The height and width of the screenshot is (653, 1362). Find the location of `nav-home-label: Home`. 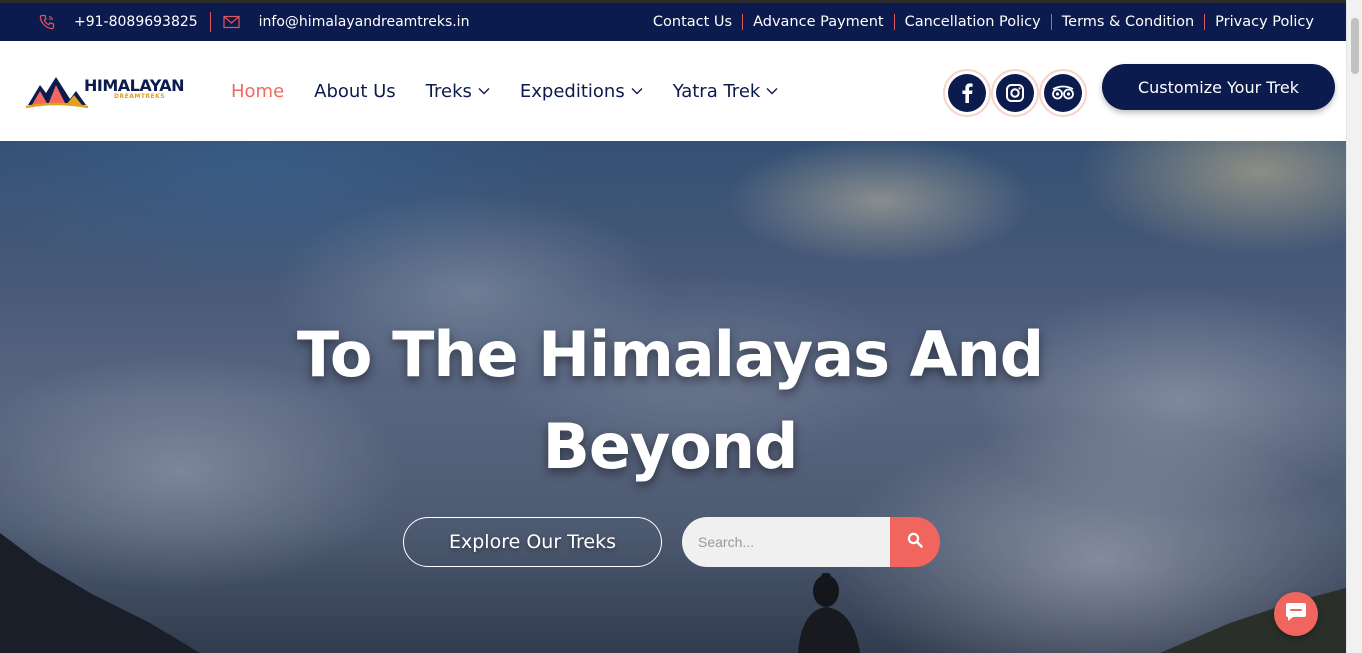

nav-home-label: Home is located at coordinates (258, 91).